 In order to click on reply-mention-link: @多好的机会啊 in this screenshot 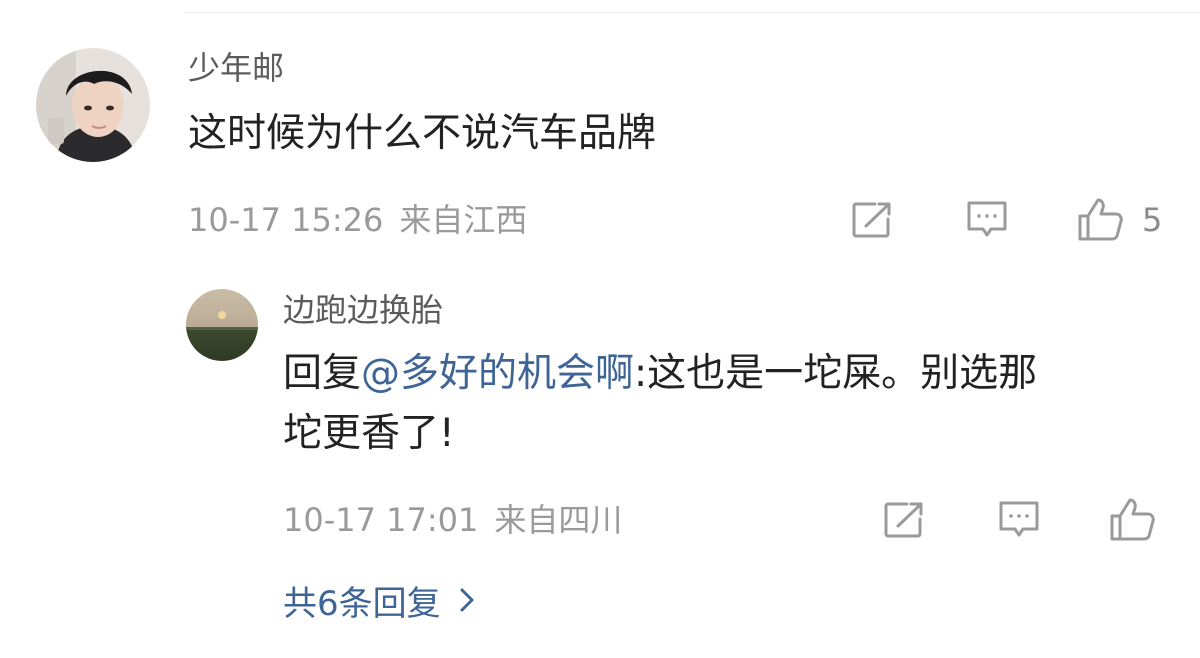, I will do `click(497, 373)`.